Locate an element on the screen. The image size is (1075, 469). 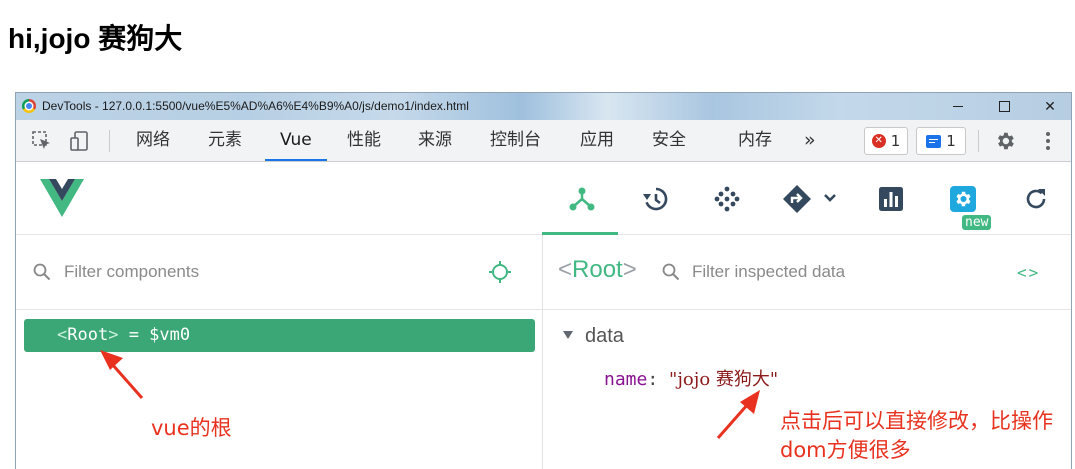
router-direction-icon is located at coordinates (809, 199).